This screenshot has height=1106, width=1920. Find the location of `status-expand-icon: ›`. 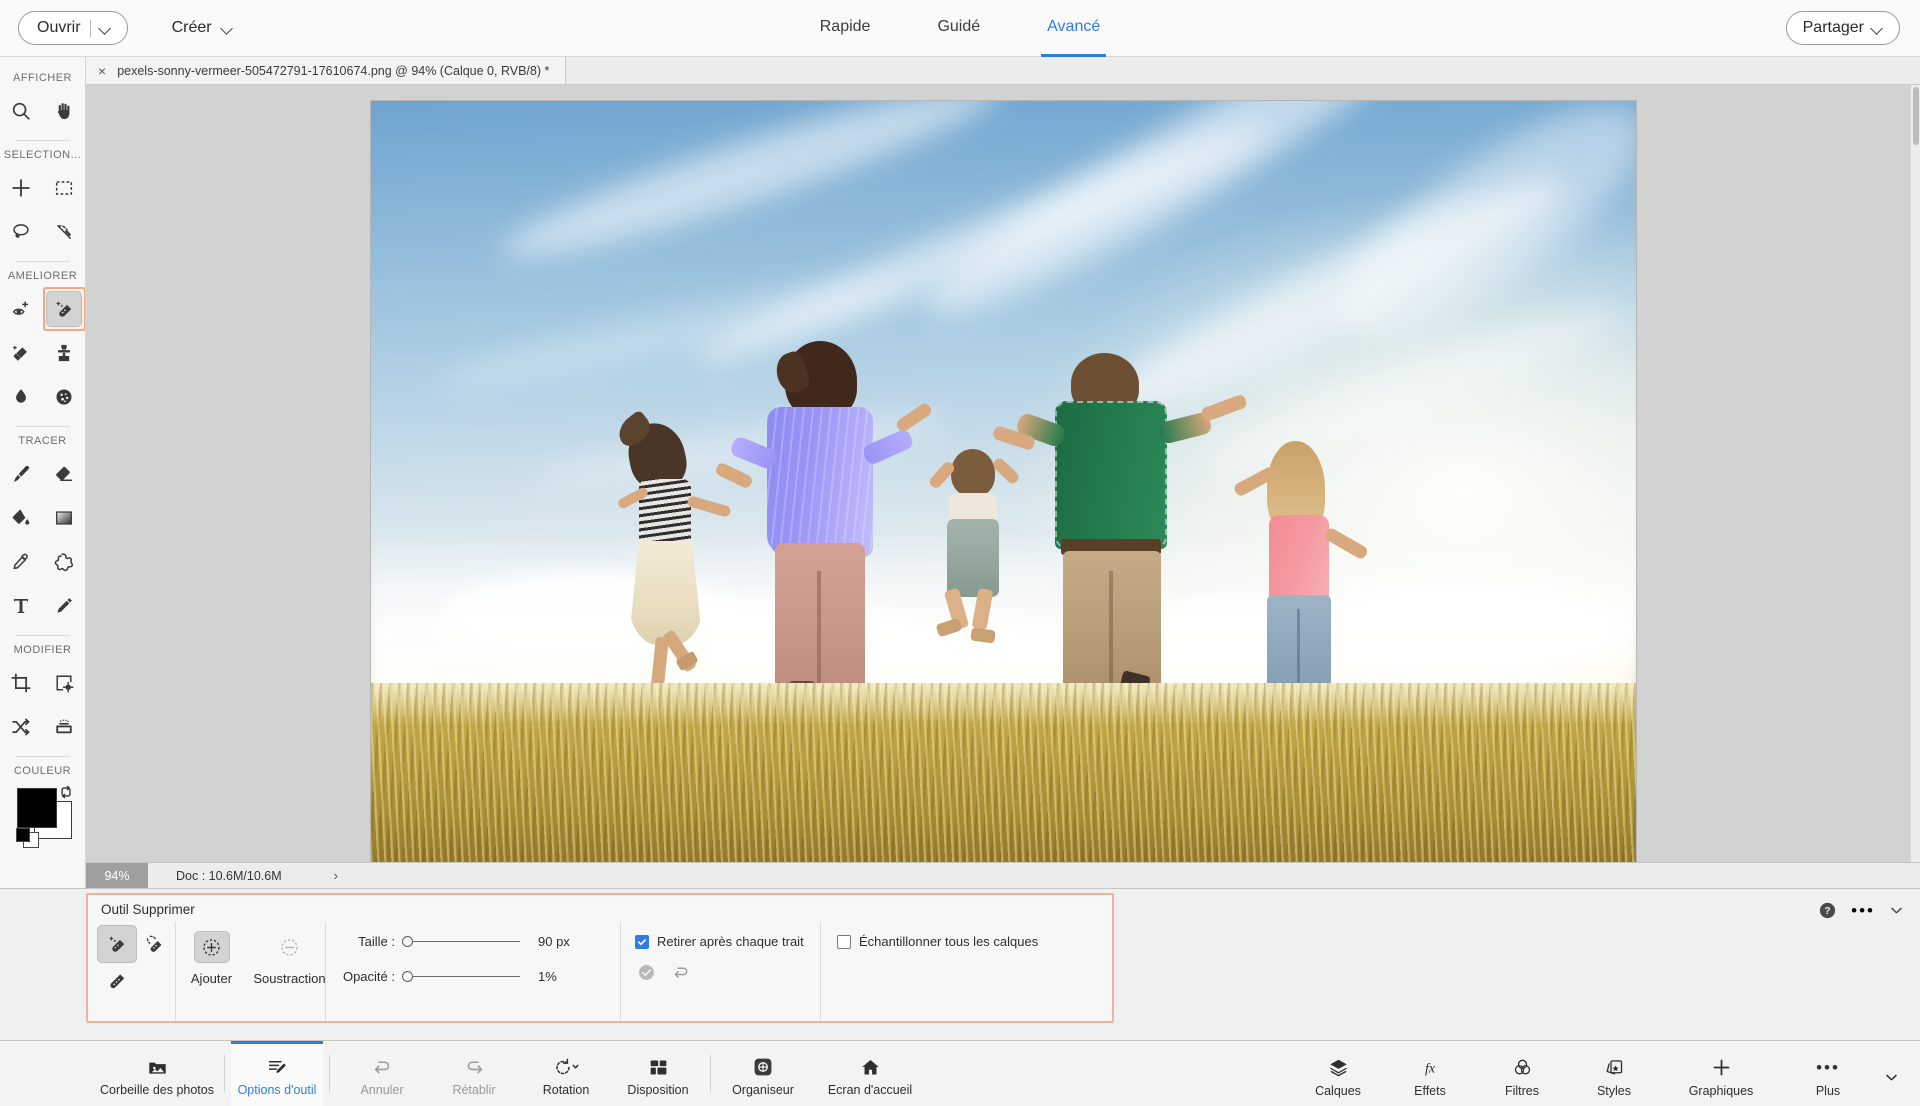

status-expand-icon: › is located at coordinates (336, 875).